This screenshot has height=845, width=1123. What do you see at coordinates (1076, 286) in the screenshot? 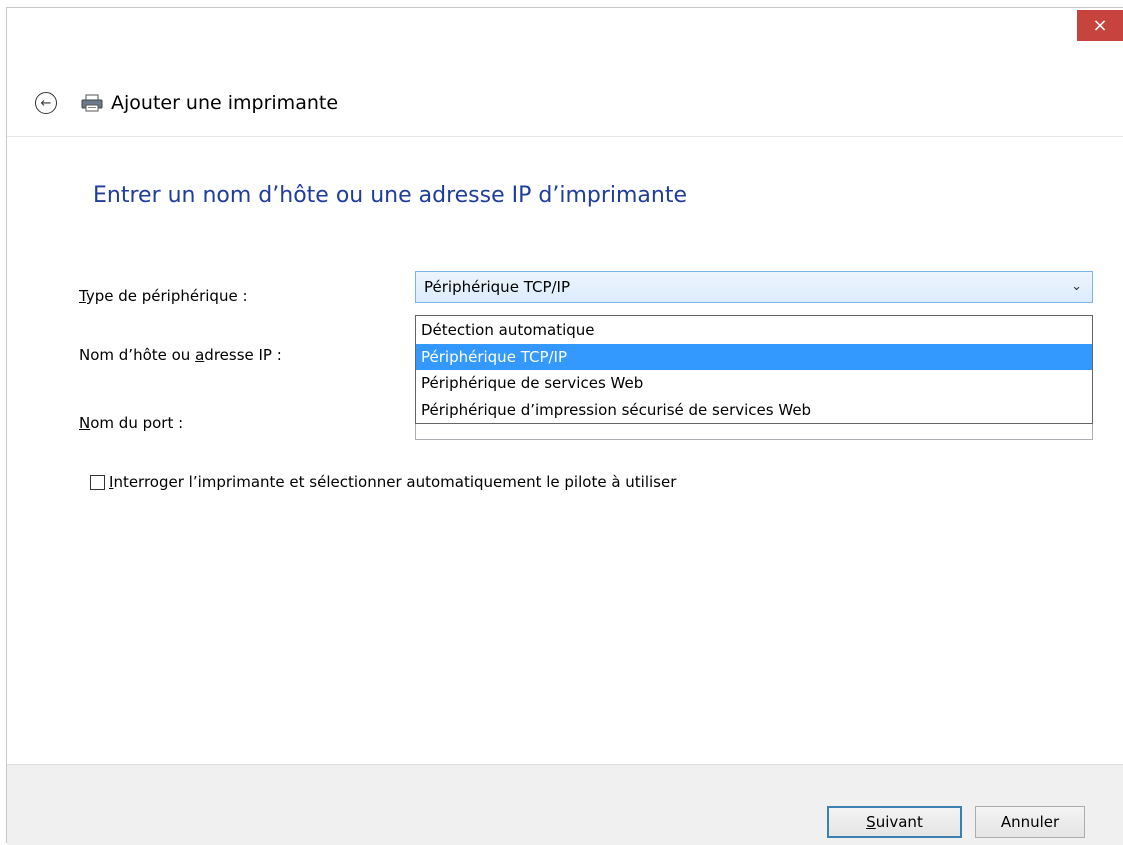
I see `chevron-down-icon: ⌄` at bounding box center [1076, 286].